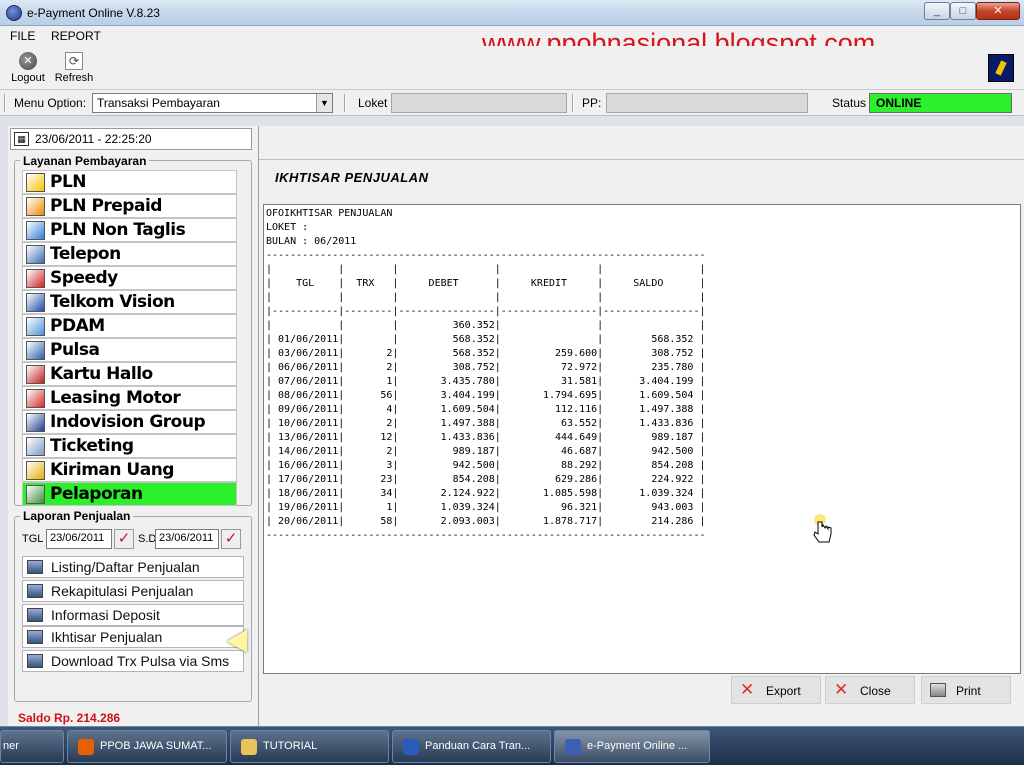 This screenshot has width=1024, height=765. I want to click on service-label: PDAM, so click(77, 326).